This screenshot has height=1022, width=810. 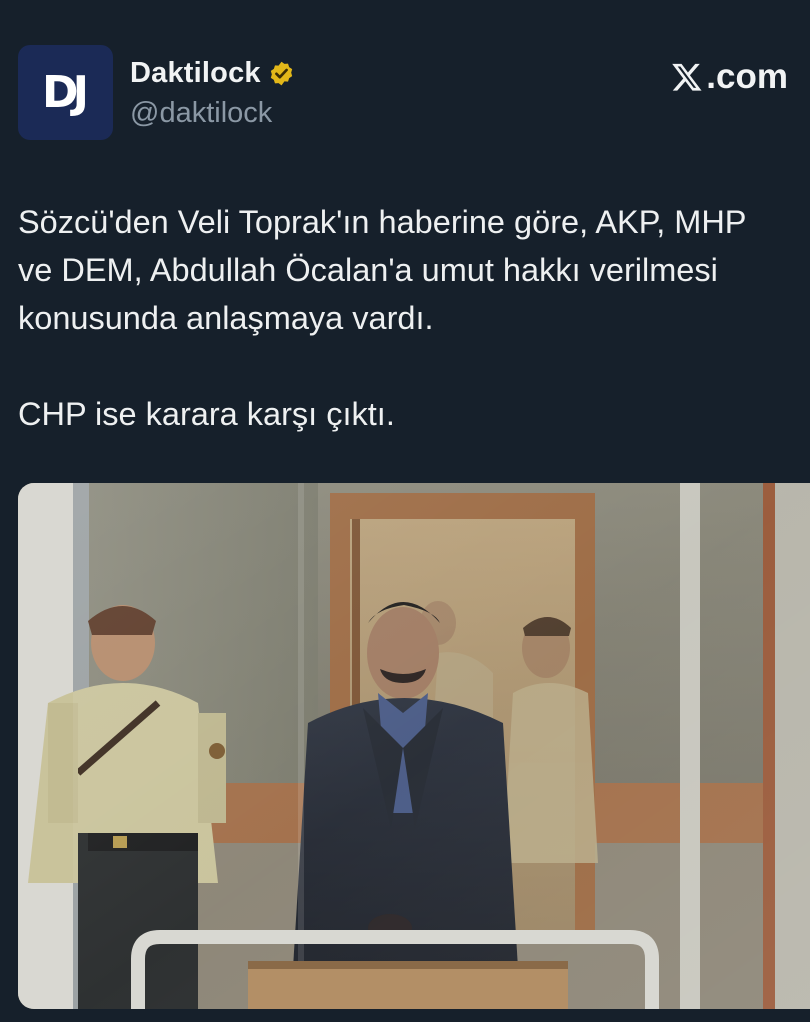 I want to click on x-logo-icon, so click(x=687, y=77).